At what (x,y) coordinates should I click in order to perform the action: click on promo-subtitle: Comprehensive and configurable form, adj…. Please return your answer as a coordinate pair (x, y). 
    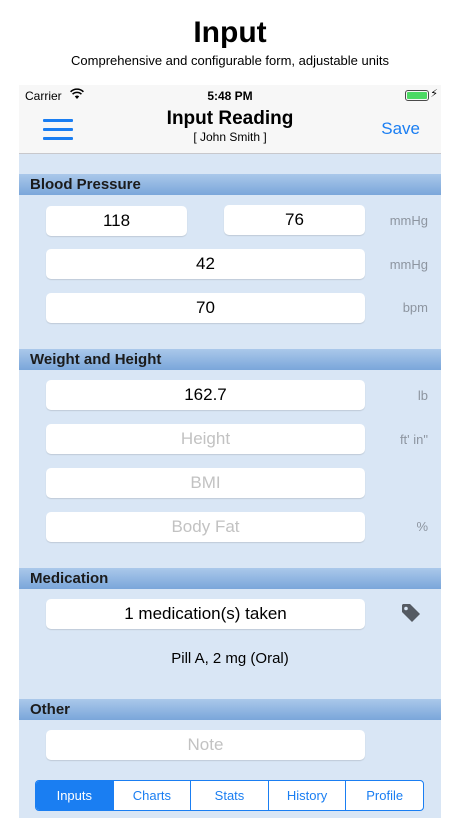
    Looking at the image, I should click on (230, 60).